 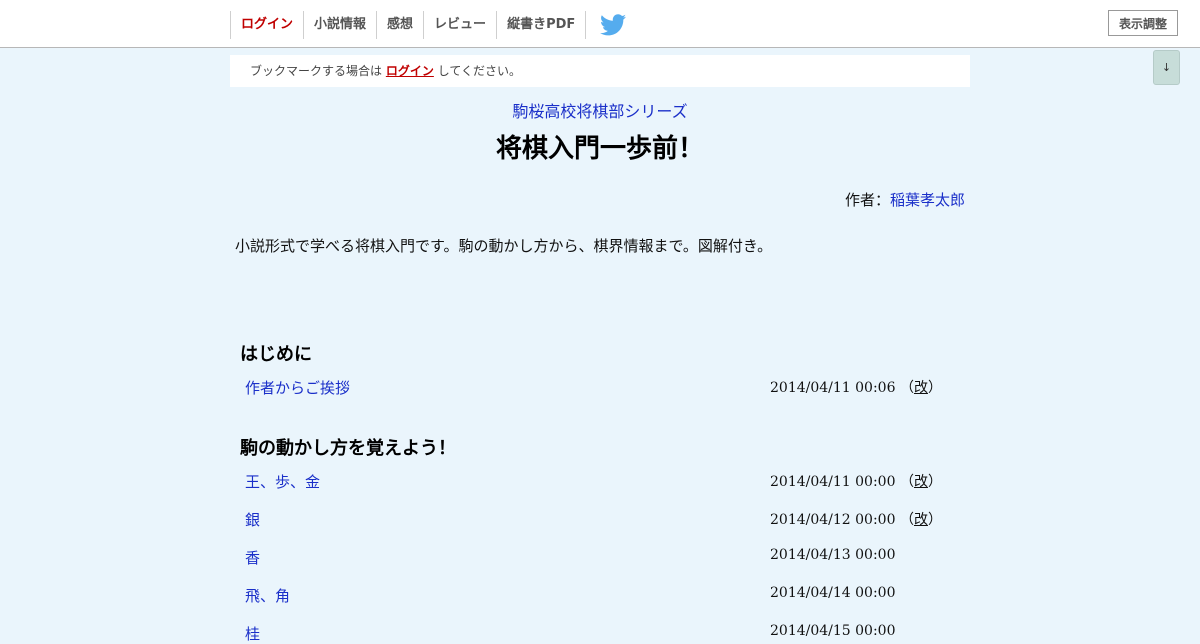 I want to click on notice-before: ブックマークする場合は, so click(x=316, y=71).